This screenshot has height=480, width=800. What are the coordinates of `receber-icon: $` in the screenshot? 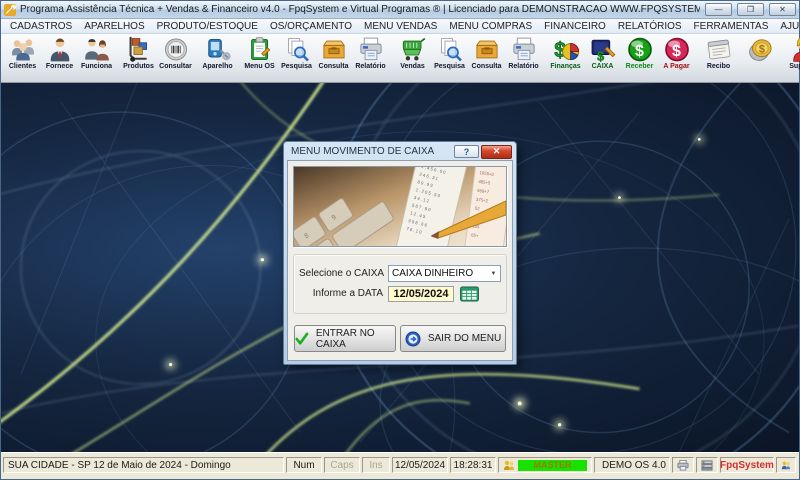 It's located at (640, 49).